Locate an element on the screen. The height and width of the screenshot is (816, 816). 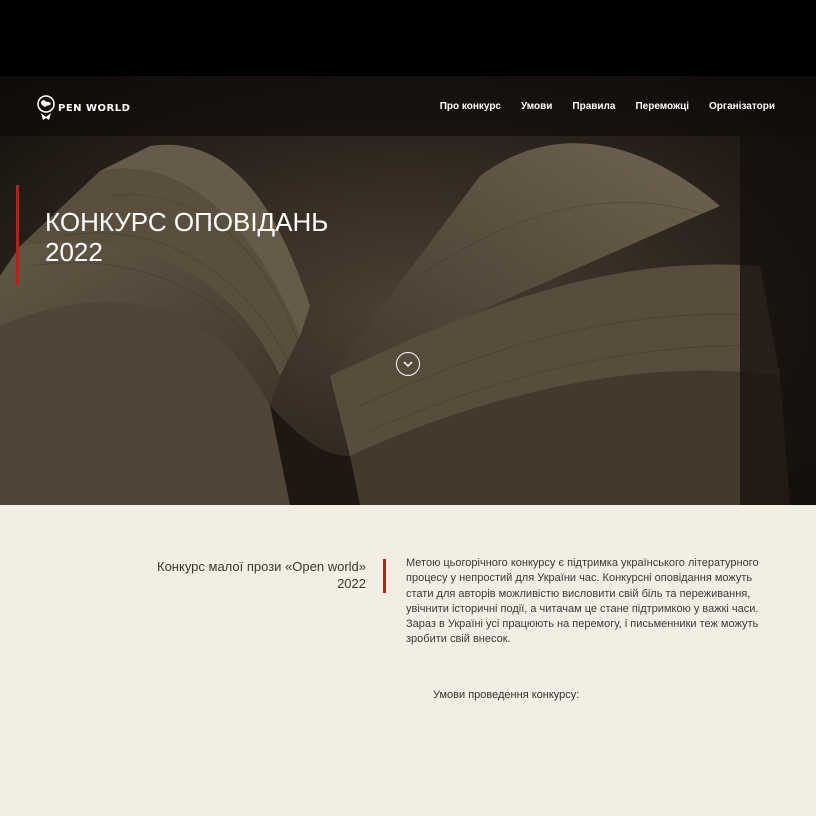
nav-item-about: Про конкурс is located at coordinates (470, 106).